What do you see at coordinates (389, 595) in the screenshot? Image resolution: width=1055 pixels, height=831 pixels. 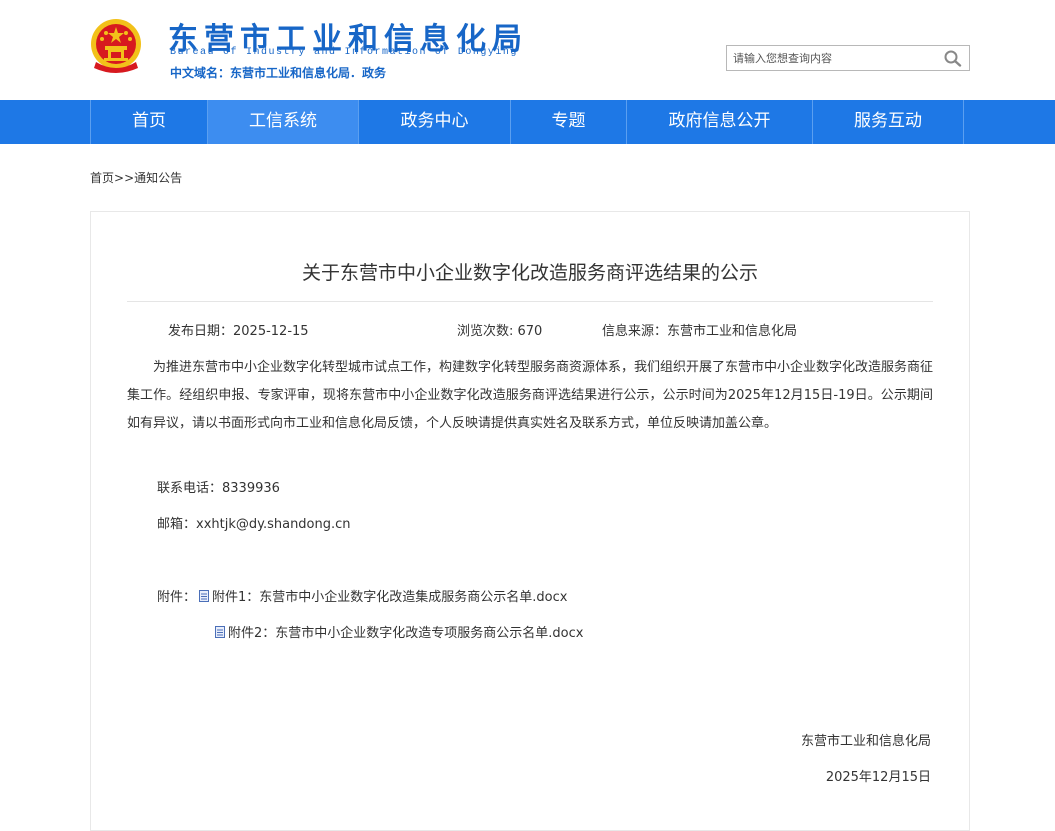 I see `attachment-label: 附件1：东营市中小企业数字化改造集成服务商公示名单.docx` at bounding box center [389, 595].